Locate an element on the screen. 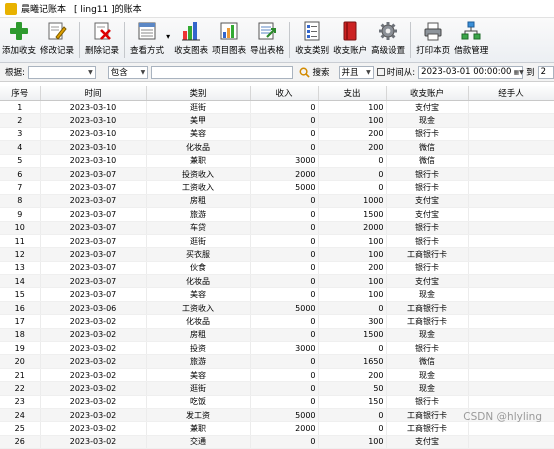 This screenshot has height=449, width=554. column-header: 经手人 is located at coordinates (511, 93).